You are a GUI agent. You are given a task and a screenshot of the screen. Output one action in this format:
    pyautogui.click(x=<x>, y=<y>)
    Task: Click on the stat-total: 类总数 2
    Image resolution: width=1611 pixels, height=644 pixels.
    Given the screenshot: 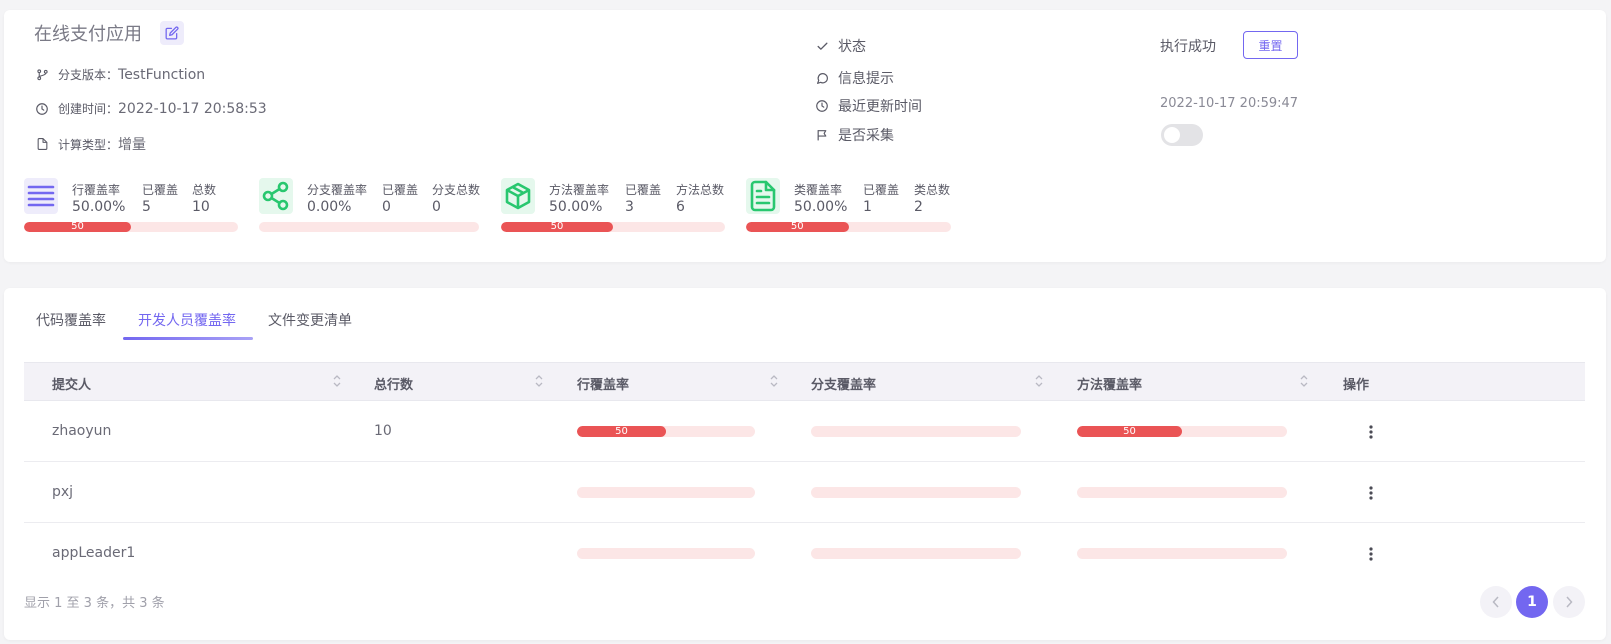 What is the action you would take?
    pyautogui.click(x=932, y=198)
    